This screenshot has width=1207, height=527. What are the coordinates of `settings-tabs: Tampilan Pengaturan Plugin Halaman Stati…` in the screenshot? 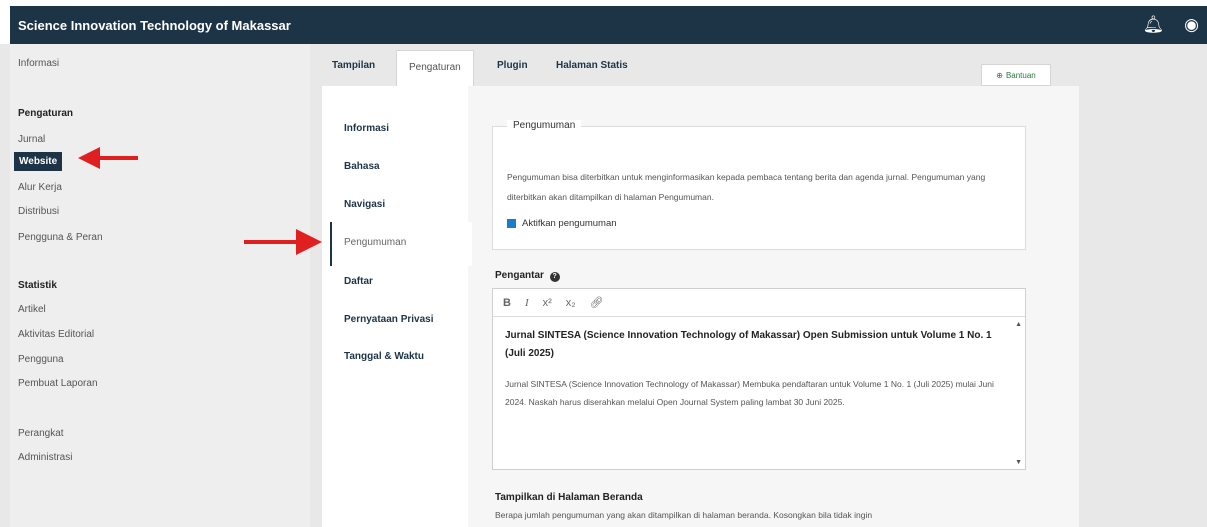 It's located at (689, 68).